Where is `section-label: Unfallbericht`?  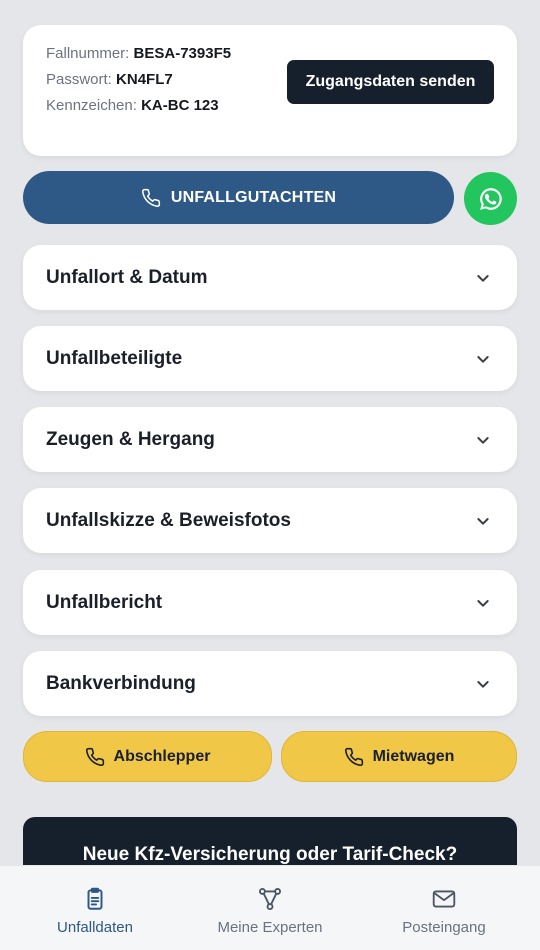
section-label: Unfallbericht is located at coordinates (104, 602).